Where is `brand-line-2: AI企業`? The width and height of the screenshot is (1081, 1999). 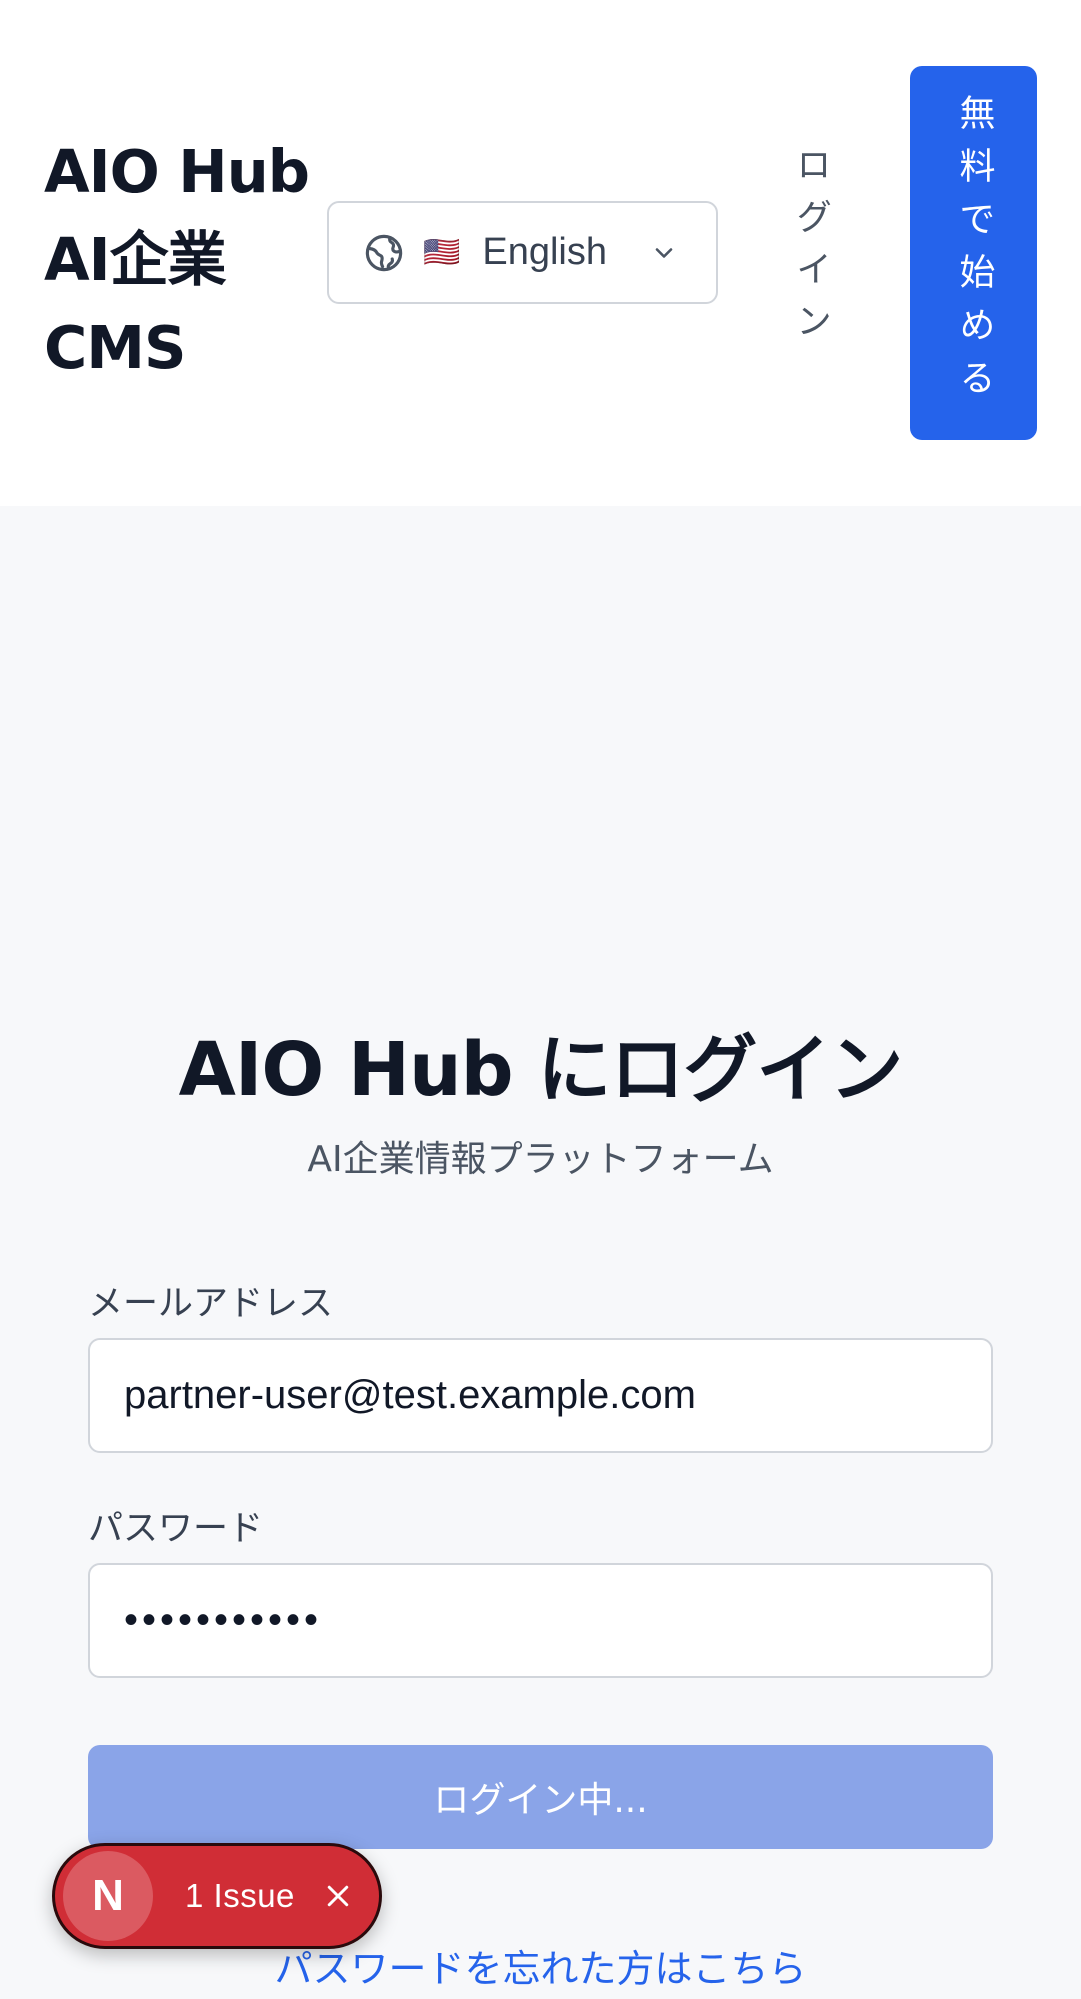
brand-line-2: AI企業 is located at coordinates (135, 259).